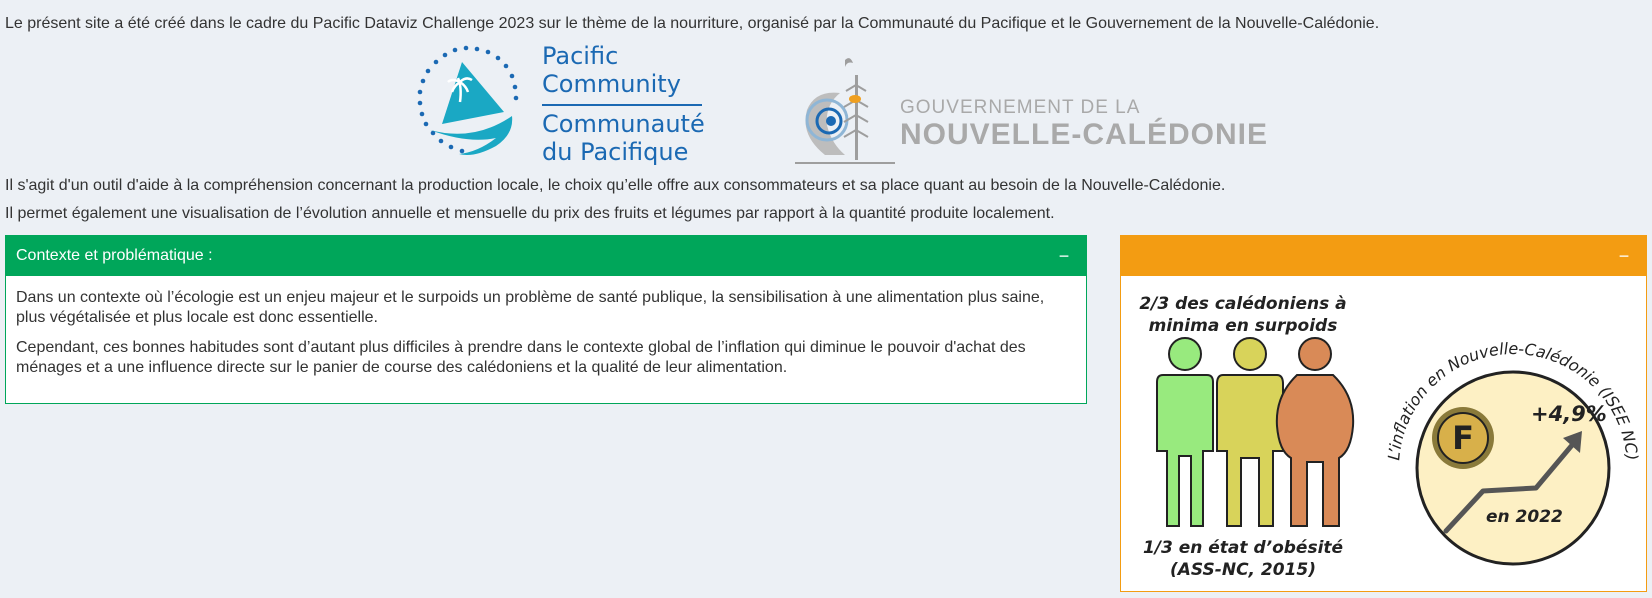 The image size is (1652, 598). I want to click on inflation-circle, so click(1513, 468).